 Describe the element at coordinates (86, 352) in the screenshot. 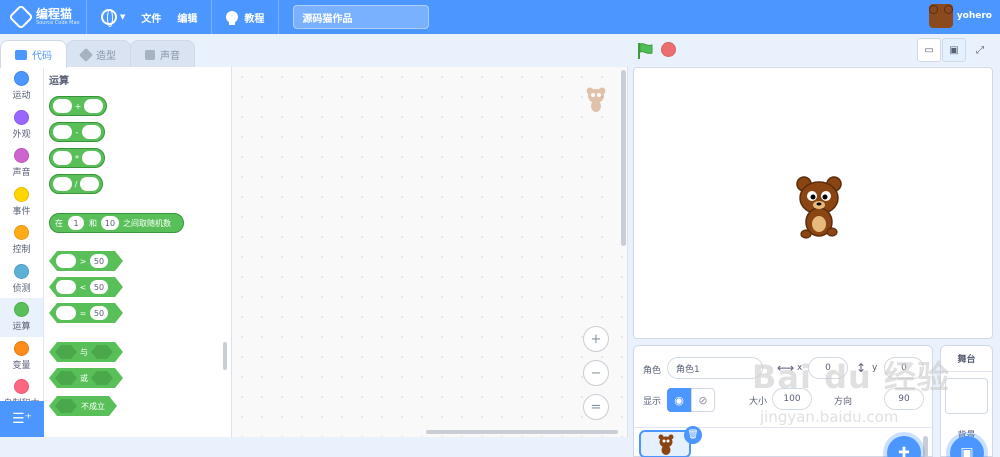

I see `and-block: 与` at that location.